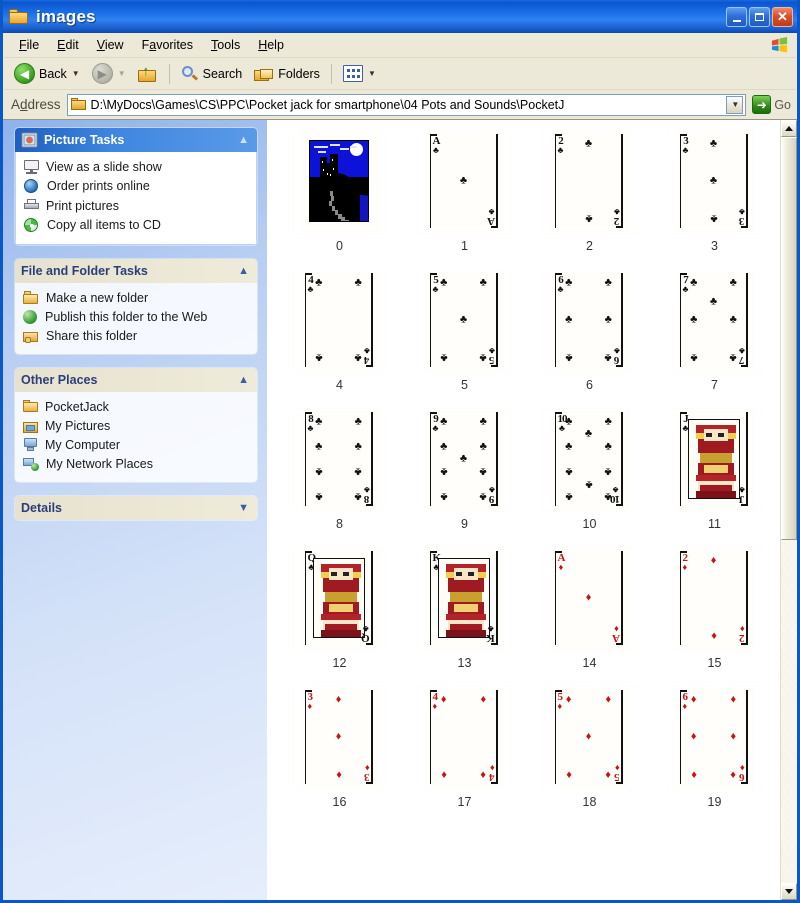 The height and width of the screenshot is (903, 800). What do you see at coordinates (770, 104) in the screenshot?
I see `go-button: ➜ Go` at bounding box center [770, 104].